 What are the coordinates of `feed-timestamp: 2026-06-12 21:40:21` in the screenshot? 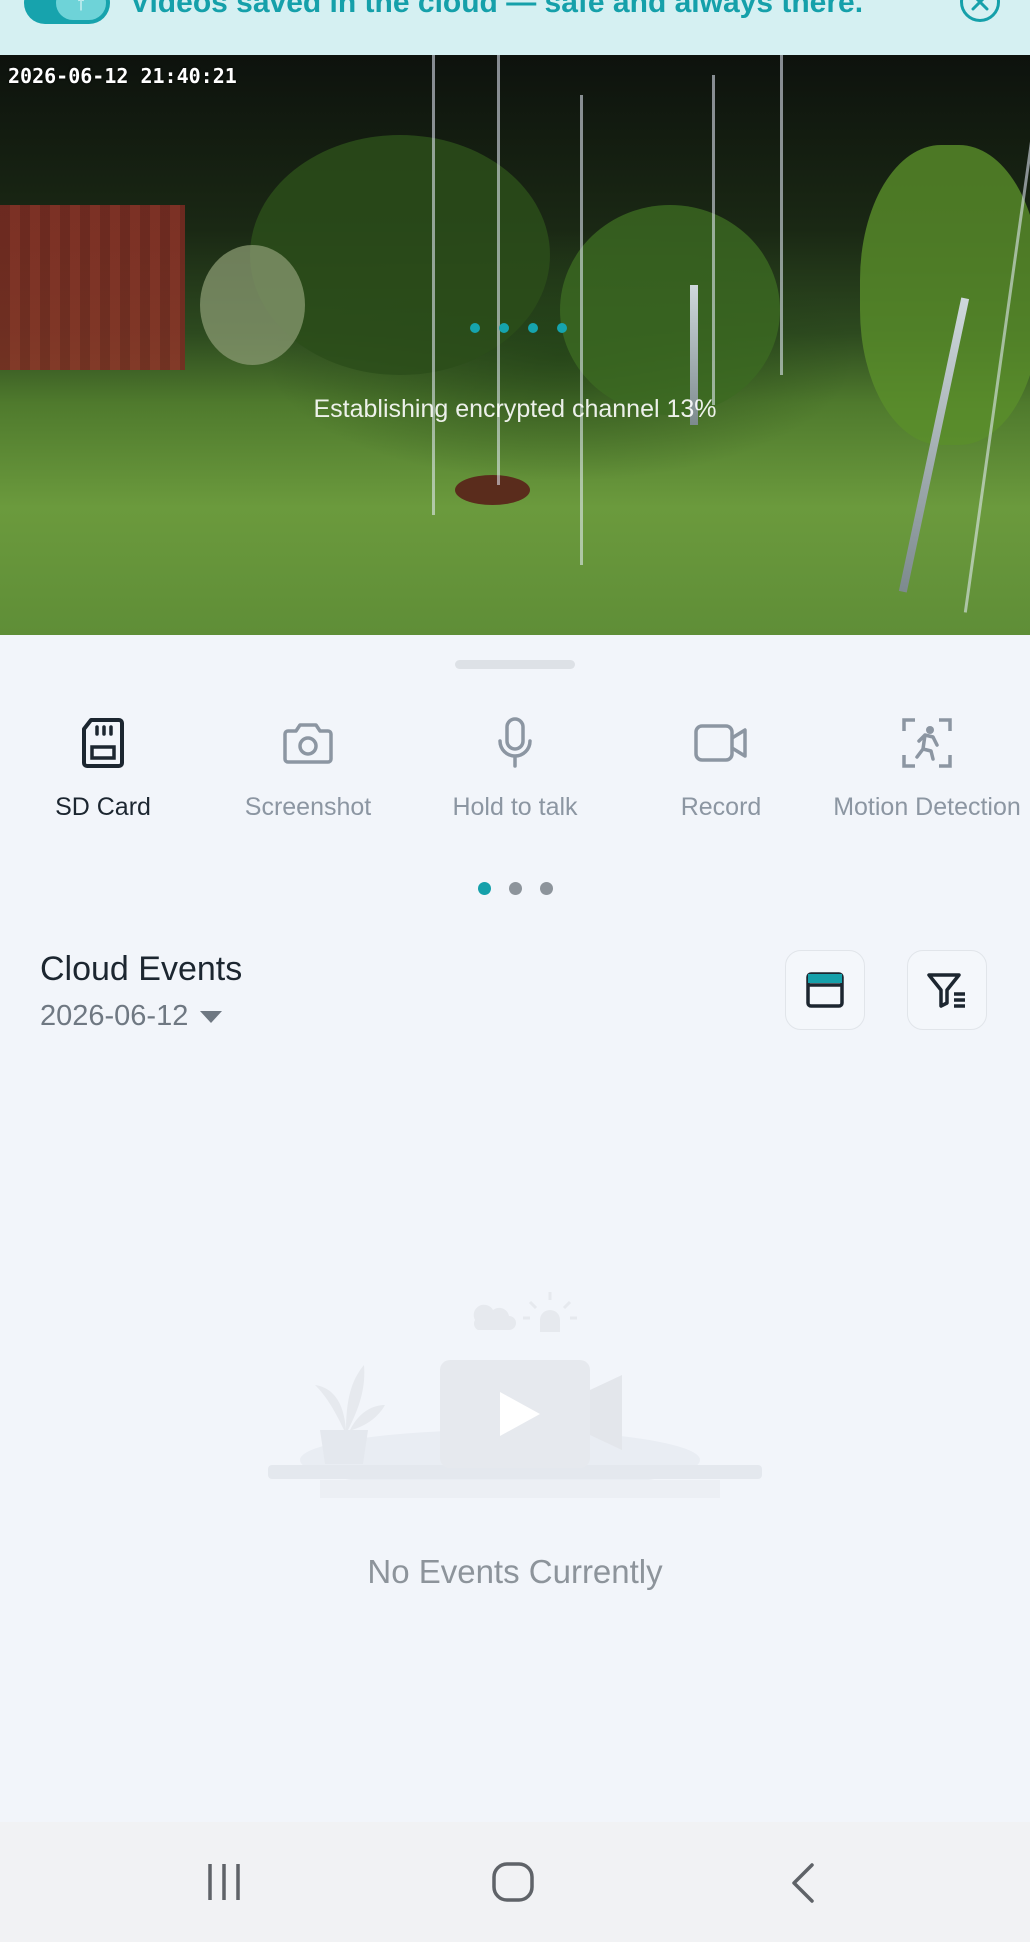 It's located at (122, 76).